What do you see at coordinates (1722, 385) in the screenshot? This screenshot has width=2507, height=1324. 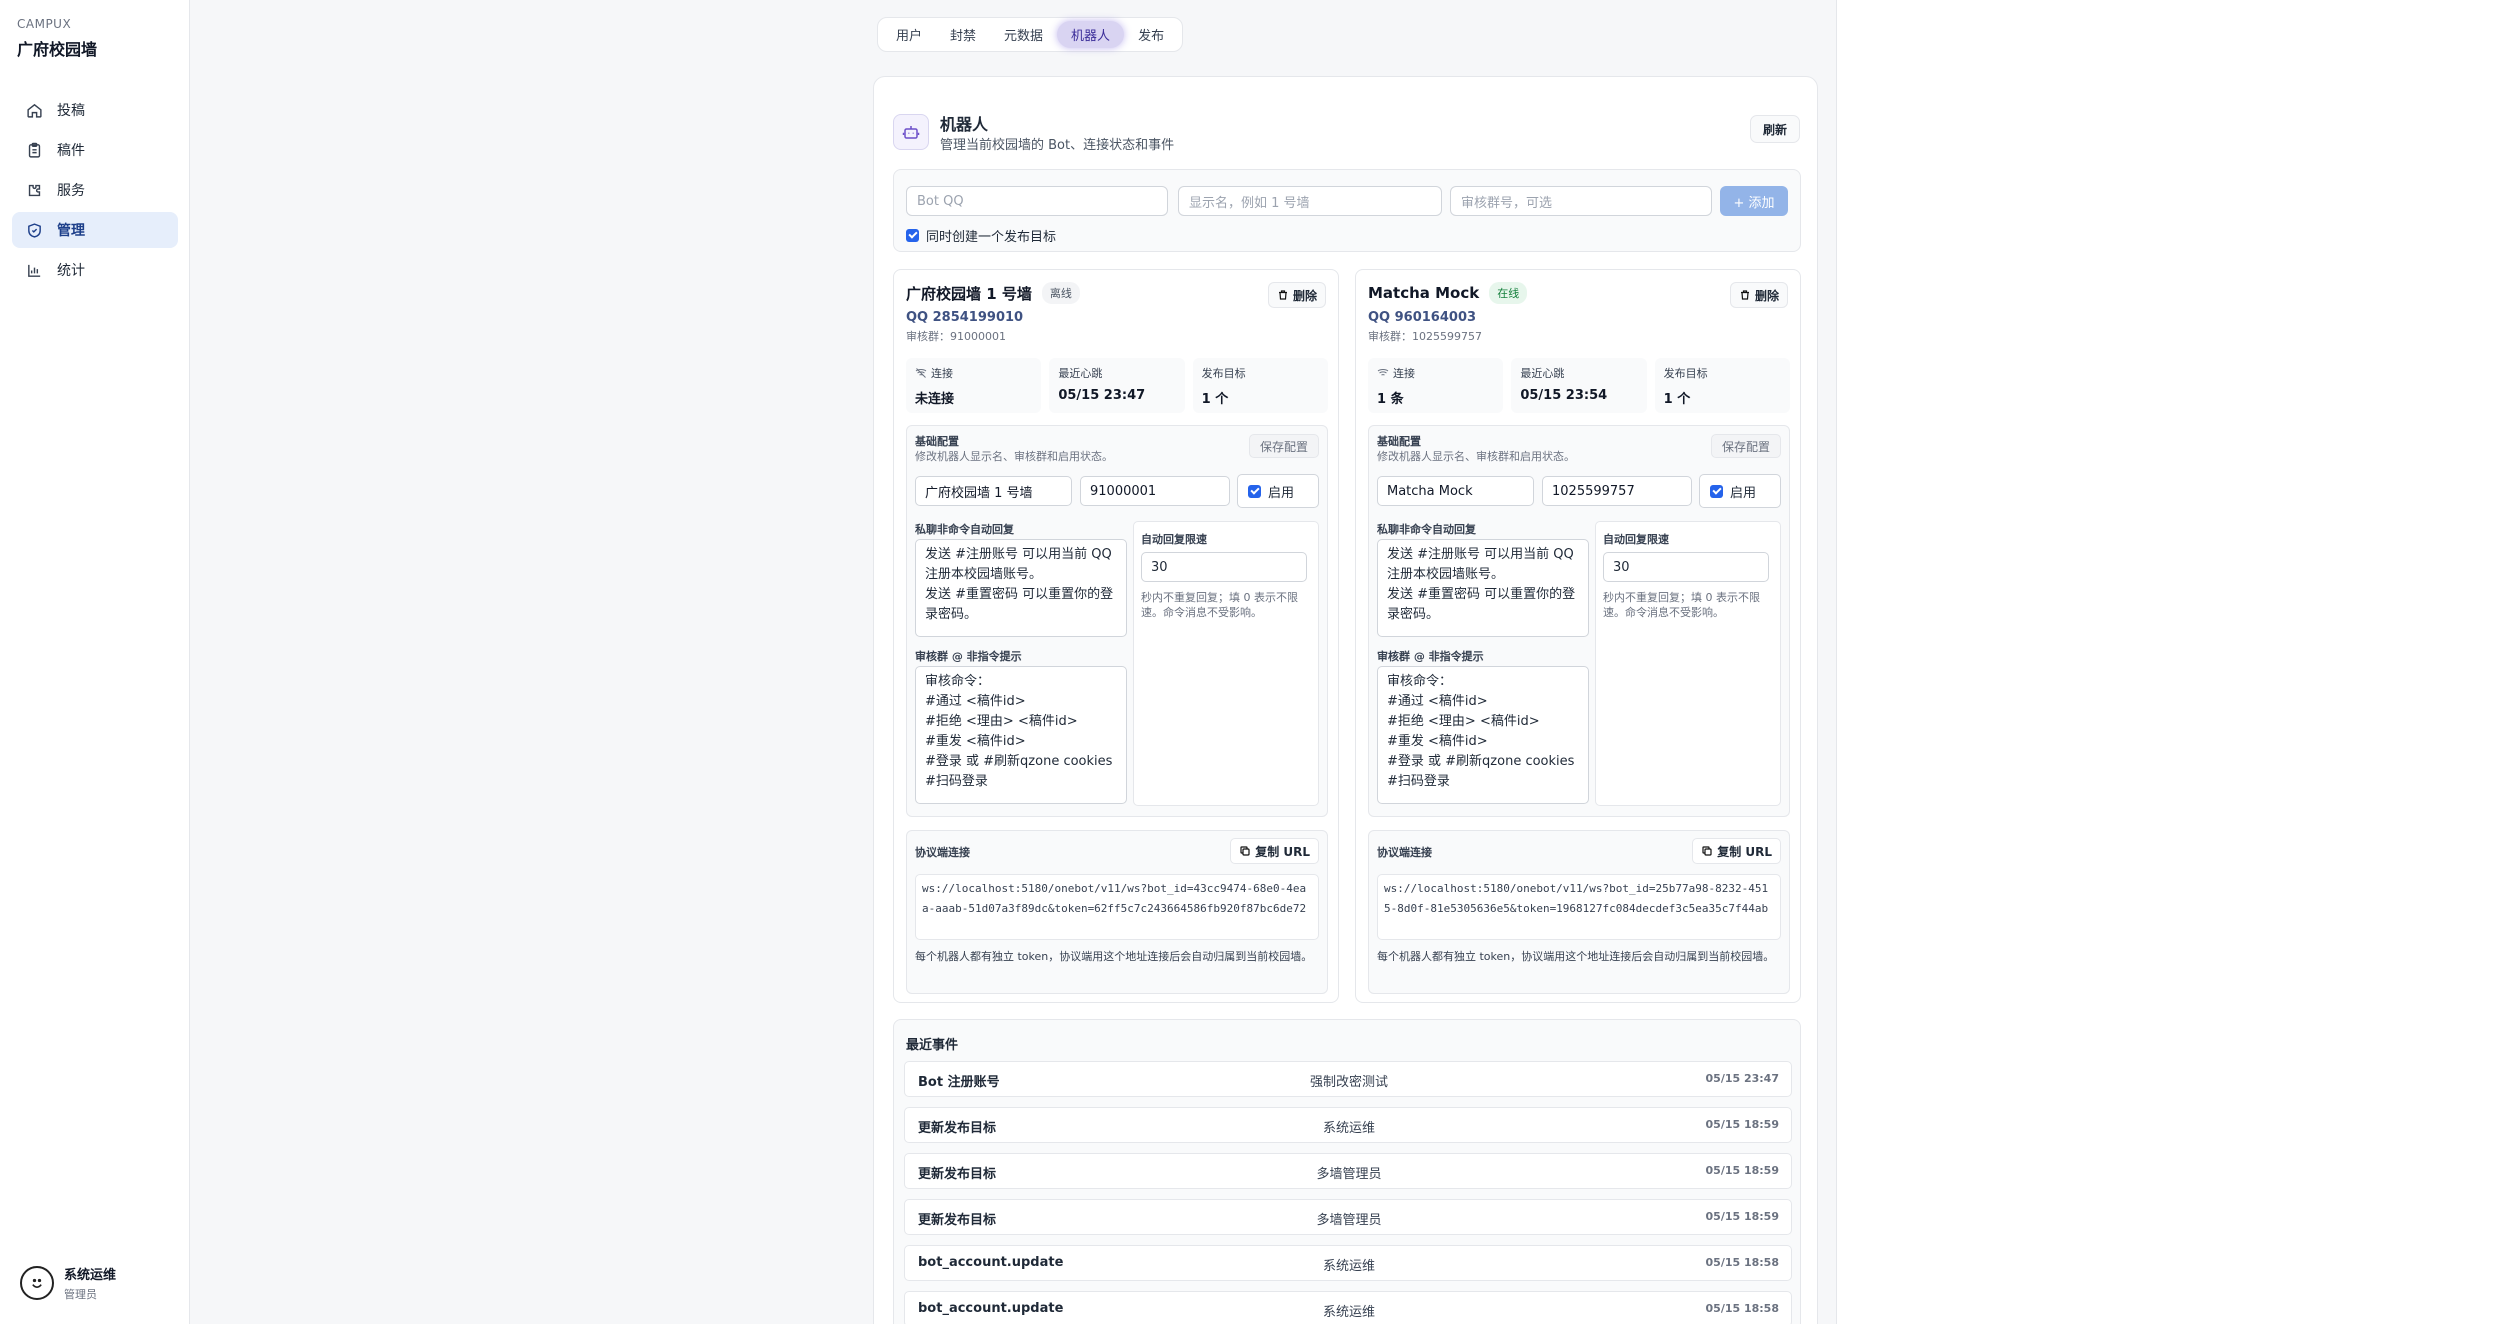 I see `stat-targets: 发布目标 1 个` at bounding box center [1722, 385].